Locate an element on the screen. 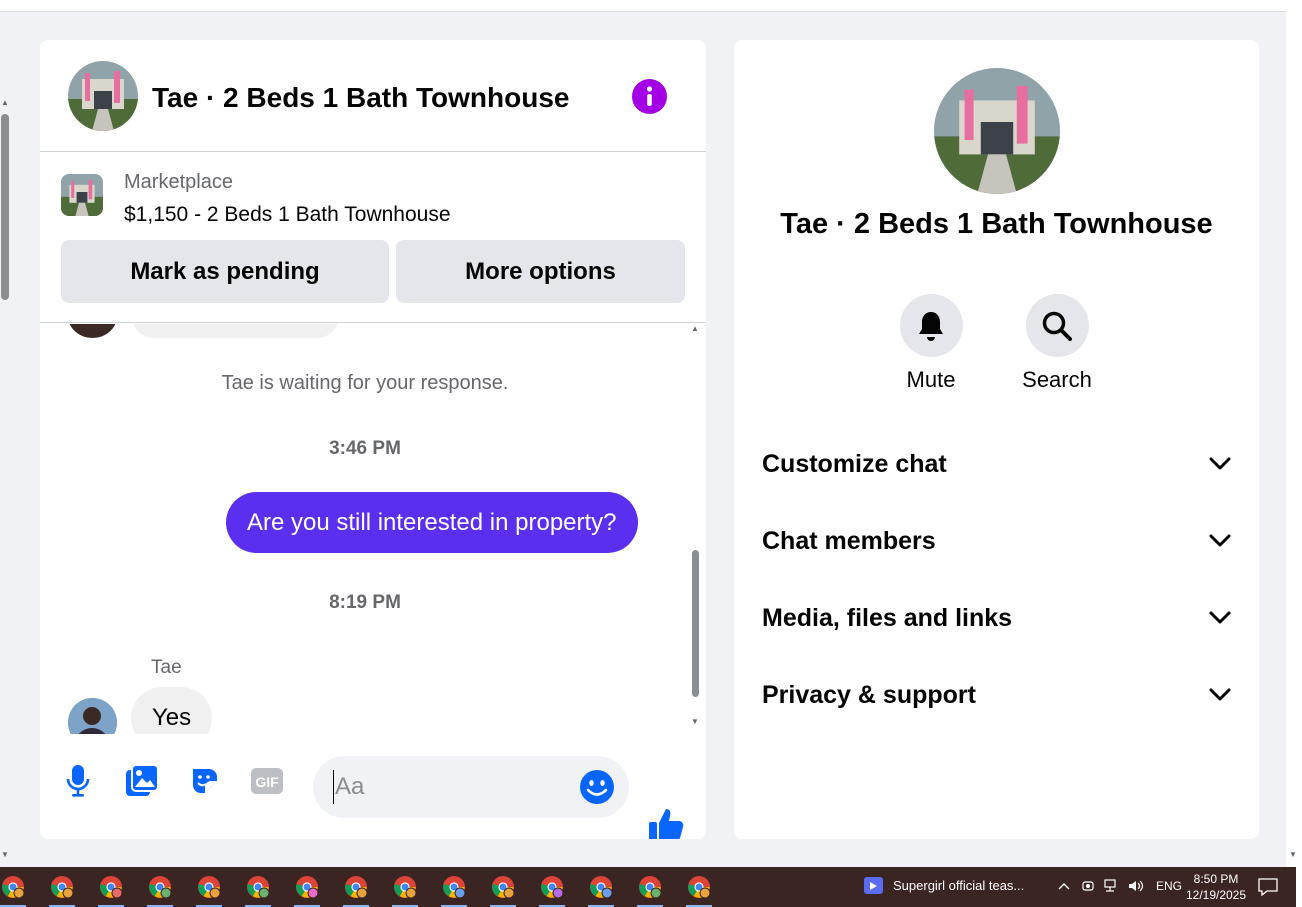 This screenshot has width=1302, height=907. mute-action: Mute is located at coordinates (931, 343).